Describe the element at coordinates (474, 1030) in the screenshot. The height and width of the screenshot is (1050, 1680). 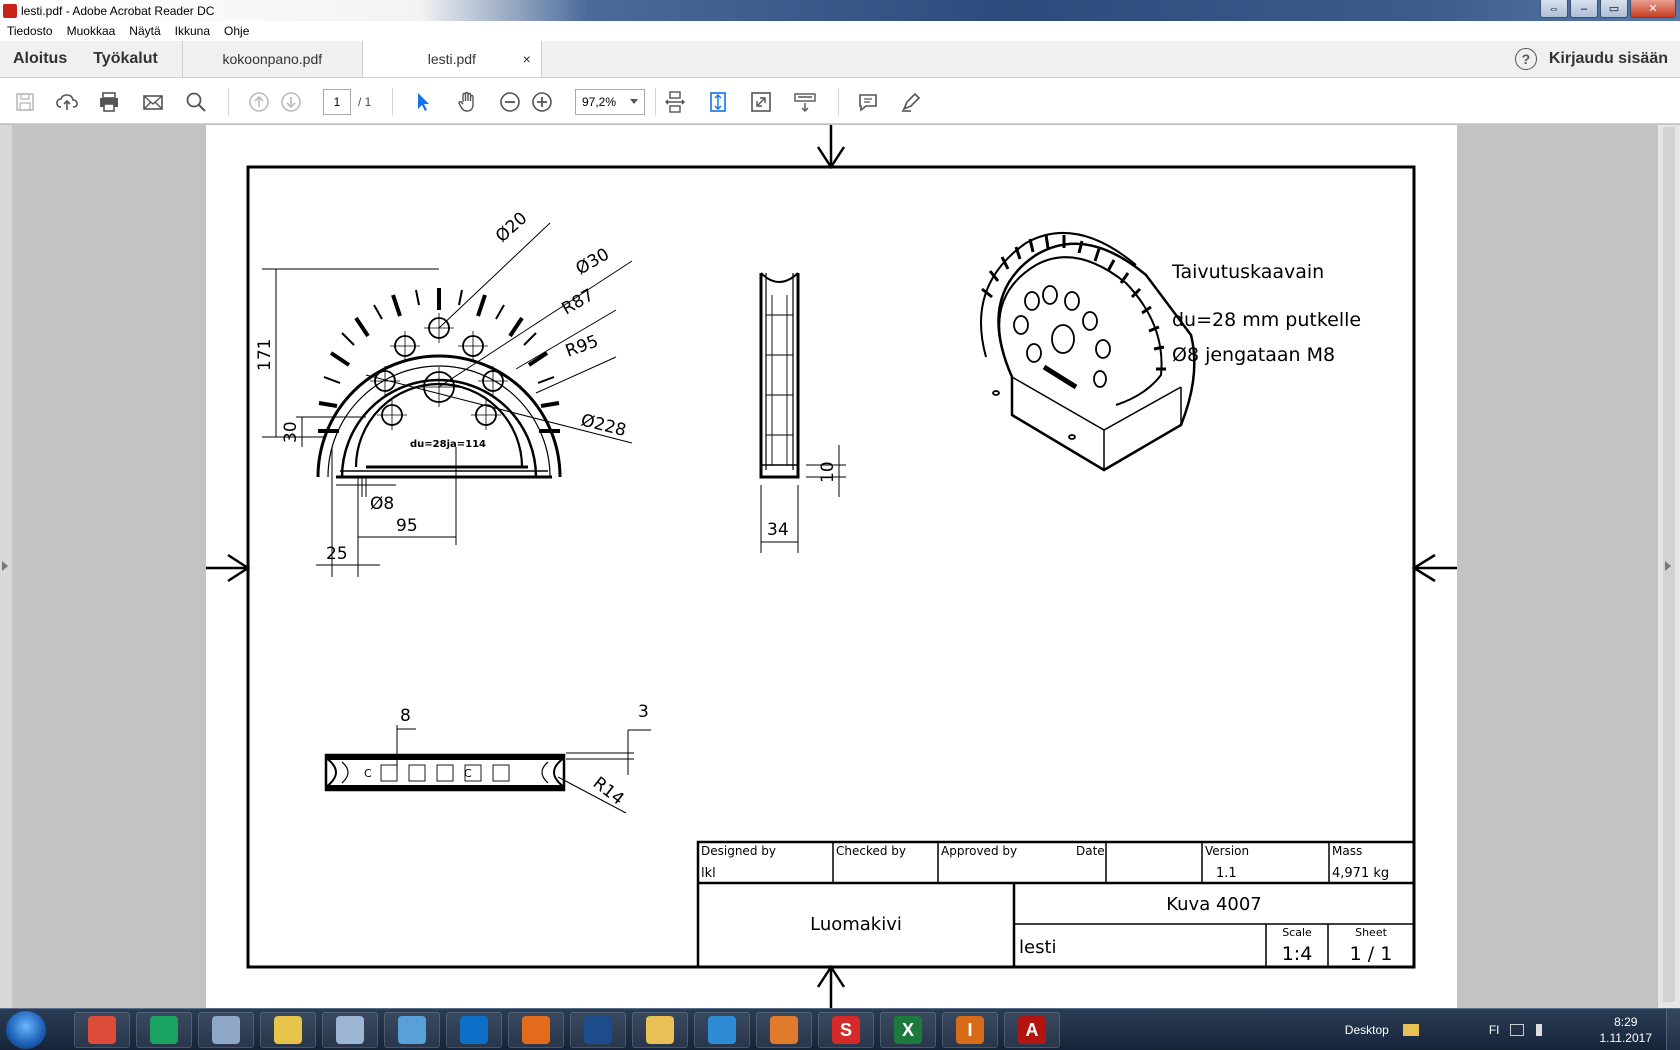
I see `taskbar-app-teamviewer` at that location.